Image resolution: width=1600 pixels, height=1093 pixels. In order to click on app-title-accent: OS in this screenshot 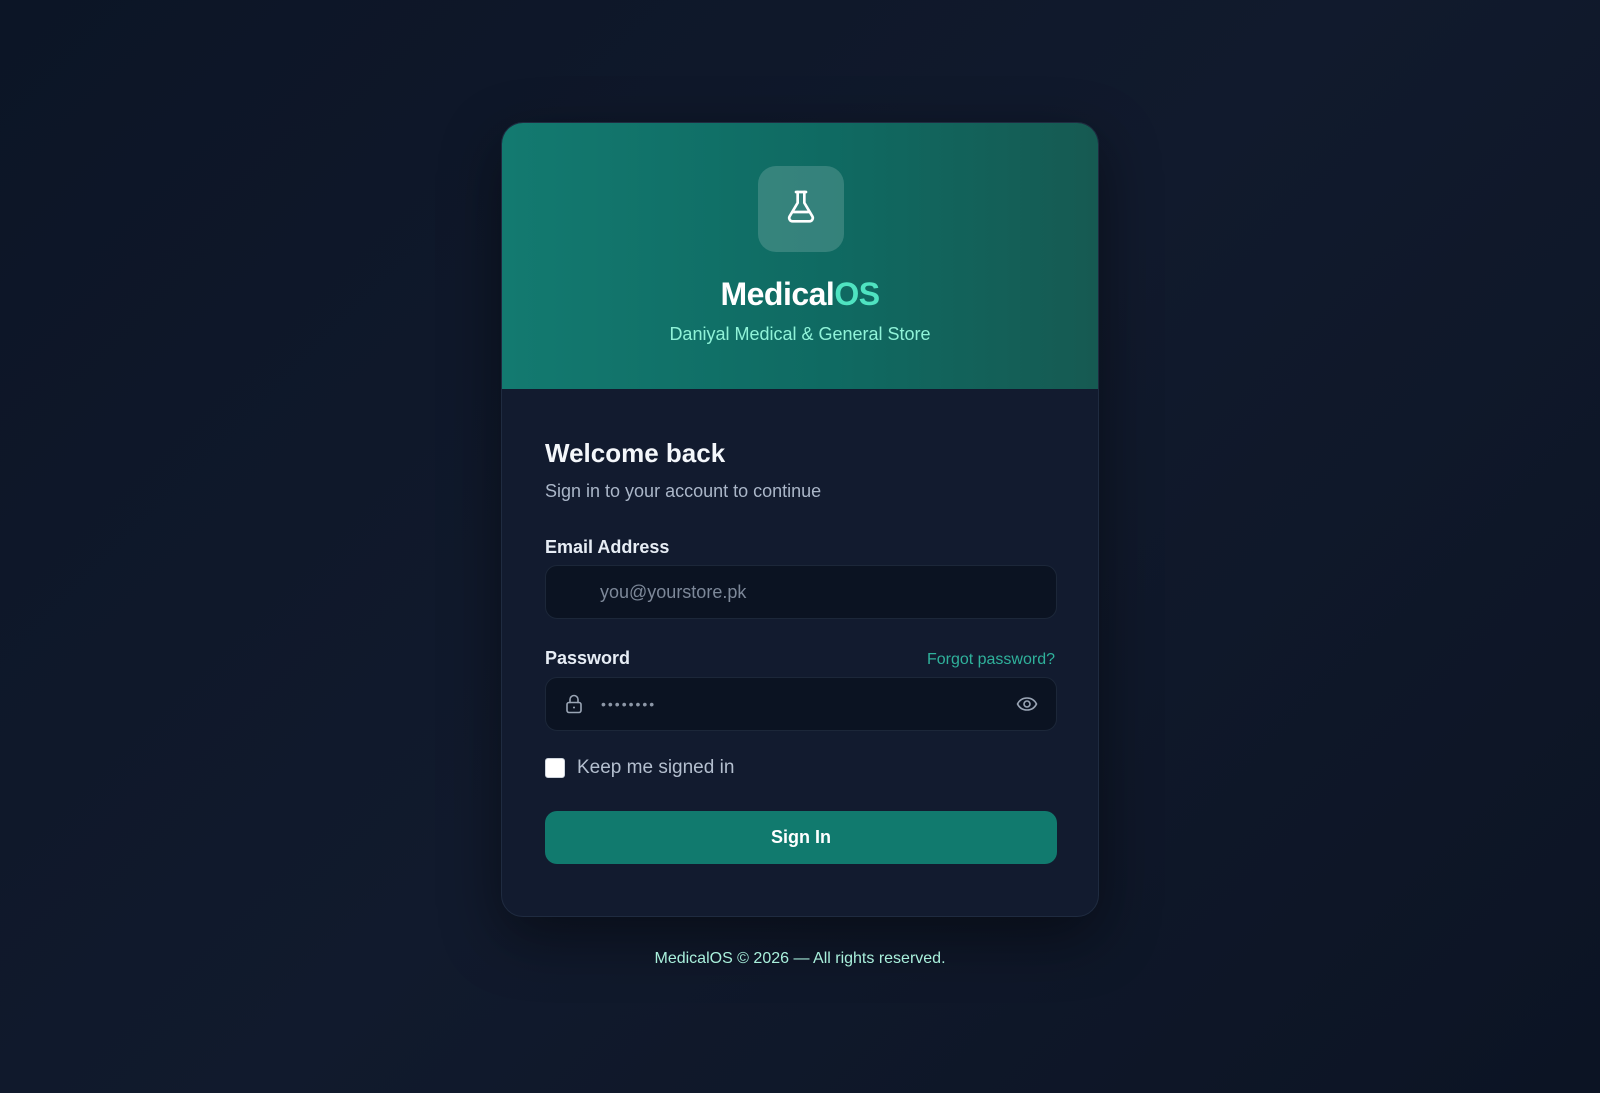, I will do `click(857, 294)`.